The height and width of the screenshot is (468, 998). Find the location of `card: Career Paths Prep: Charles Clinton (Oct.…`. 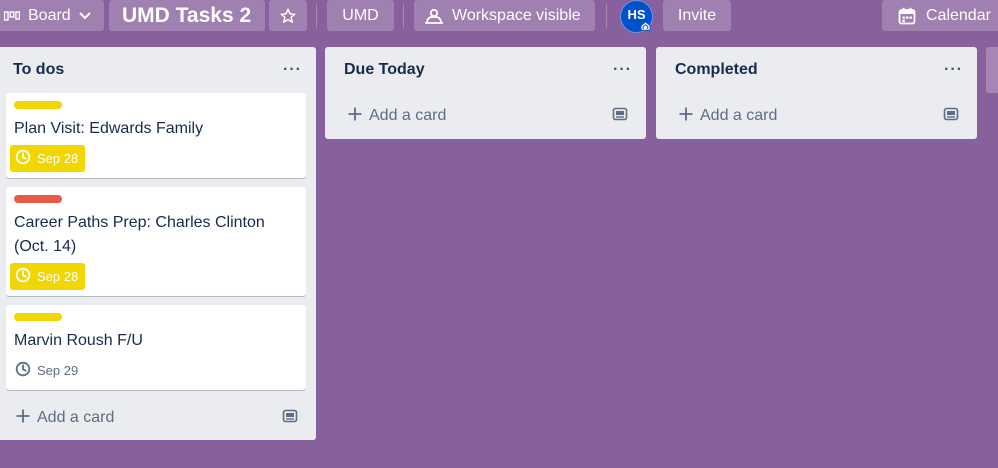

card: Career Paths Prep: Charles Clinton (Oct.… is located at coordinates (156, 241).